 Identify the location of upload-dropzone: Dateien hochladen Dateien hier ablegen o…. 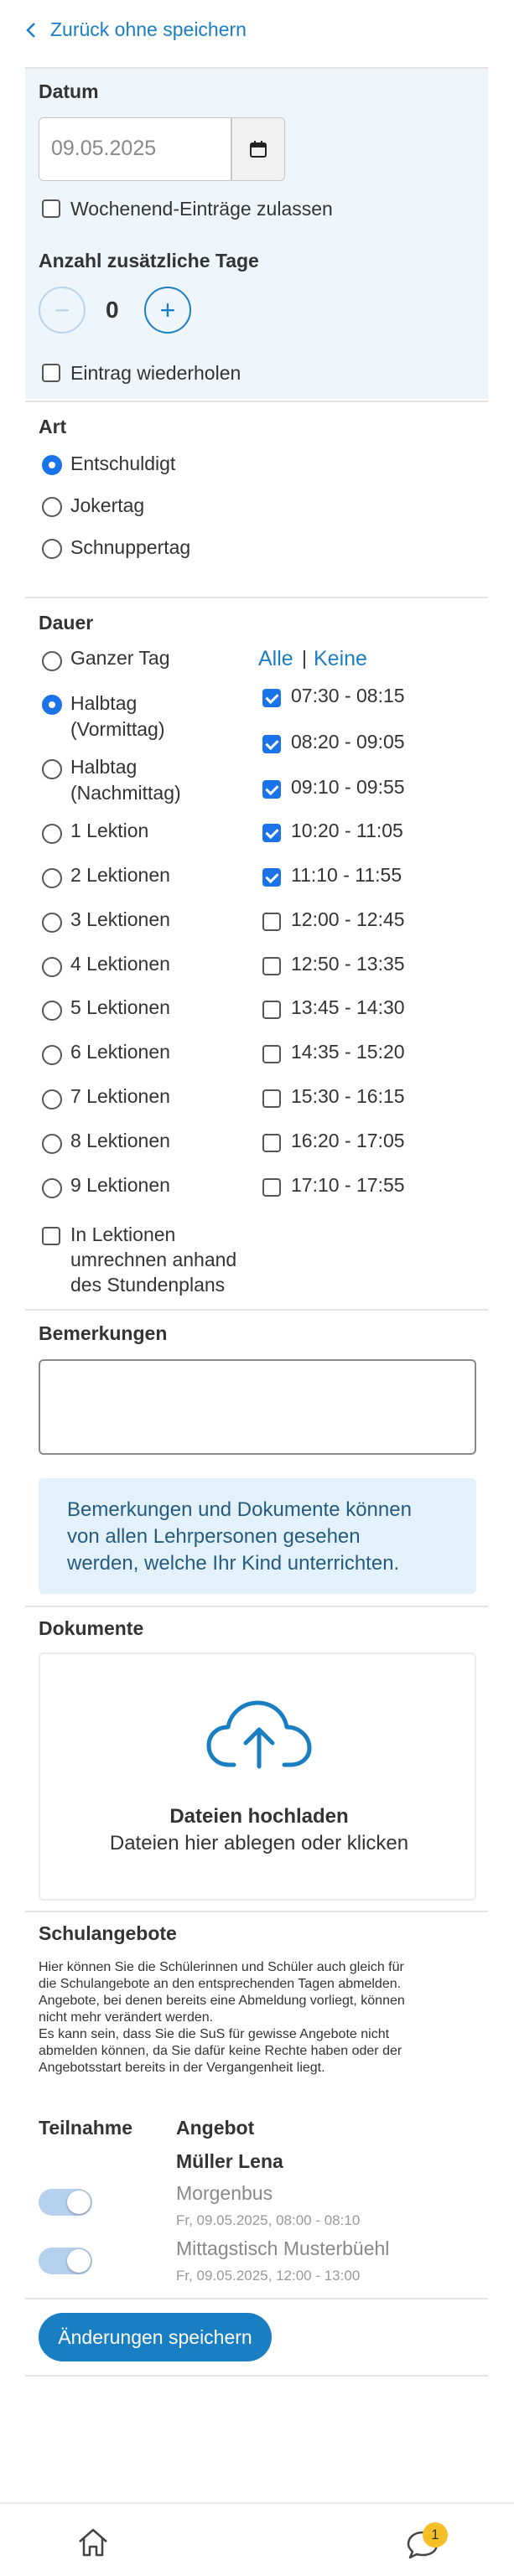
(257, 1777).